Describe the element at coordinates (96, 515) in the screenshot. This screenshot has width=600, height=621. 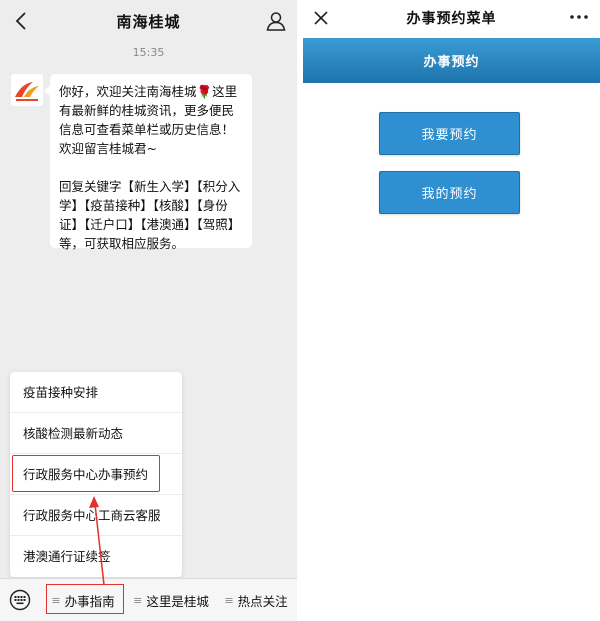
I see `menu-item-business-service: 行政服务中心工商云客服` at that location.